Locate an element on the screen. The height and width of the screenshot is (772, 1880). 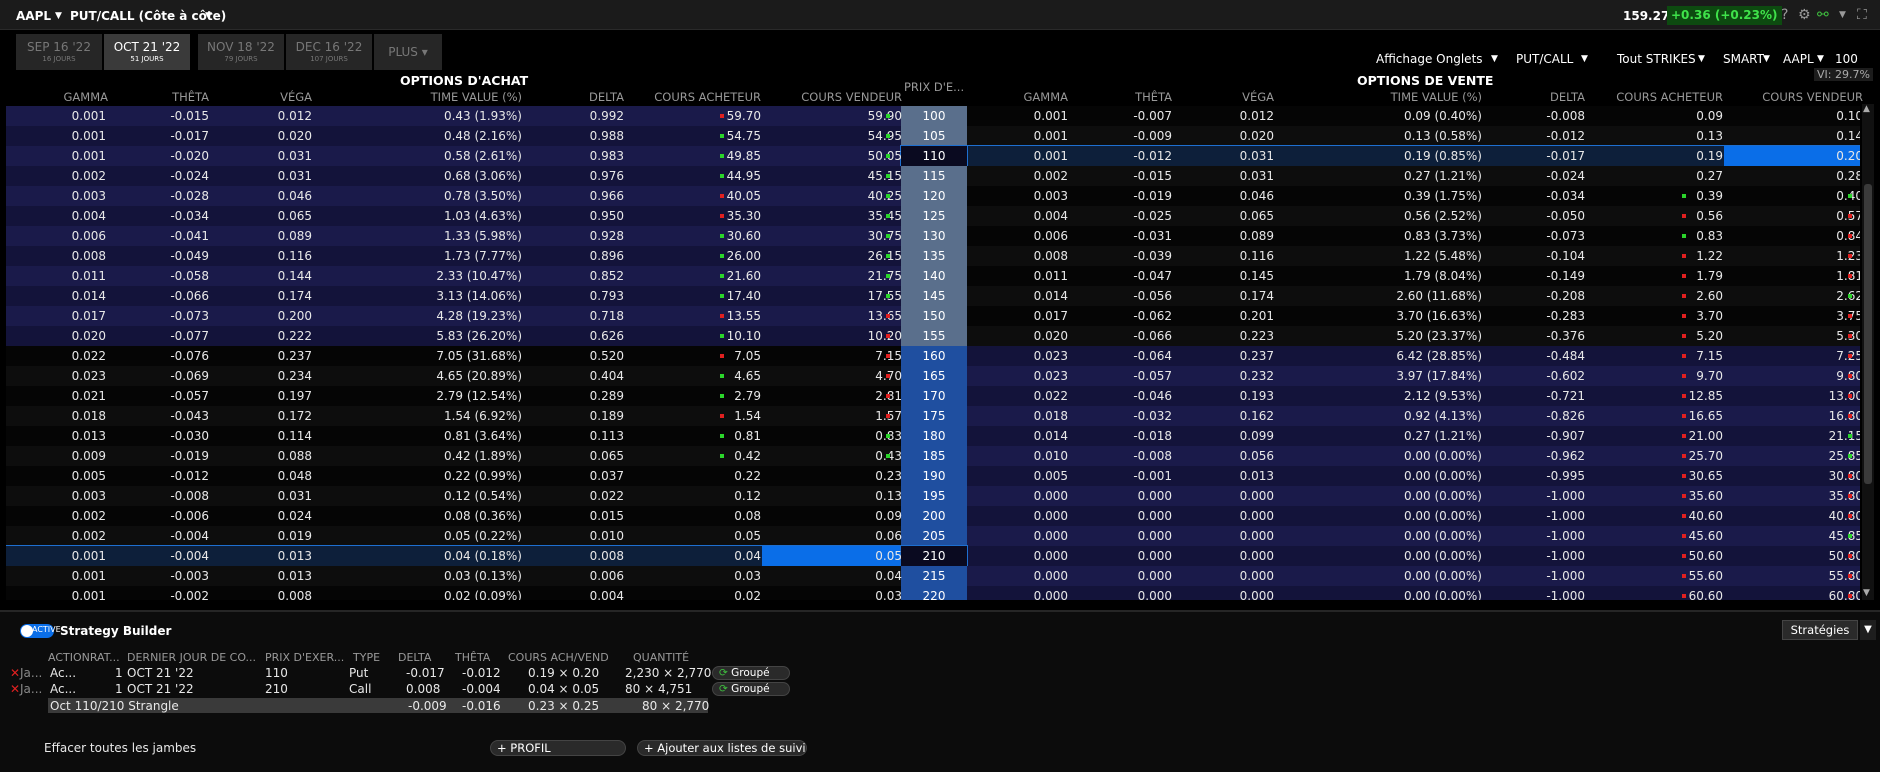
tab-oct21: OCT 21 '22 51 JOURS is located at coordinates (147, 52).